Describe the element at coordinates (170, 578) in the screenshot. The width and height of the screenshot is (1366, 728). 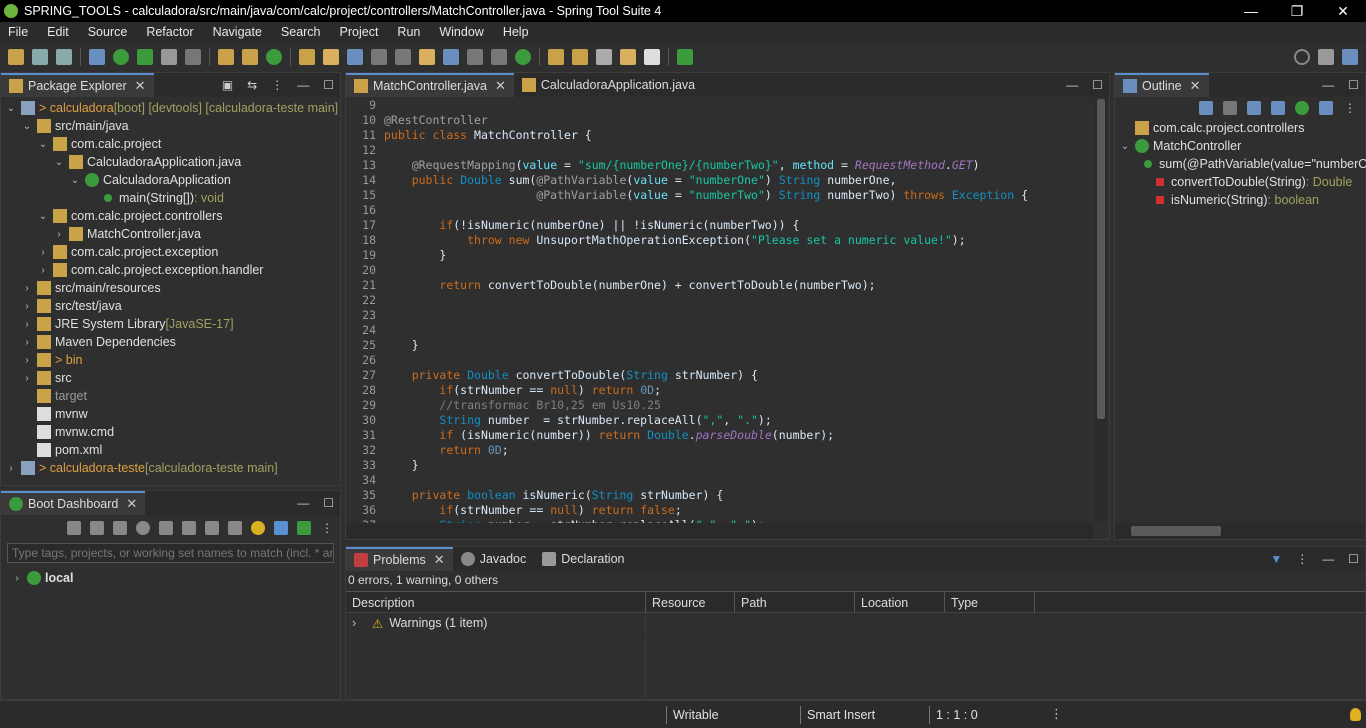
I see `boot-target-item: › local` at that location.